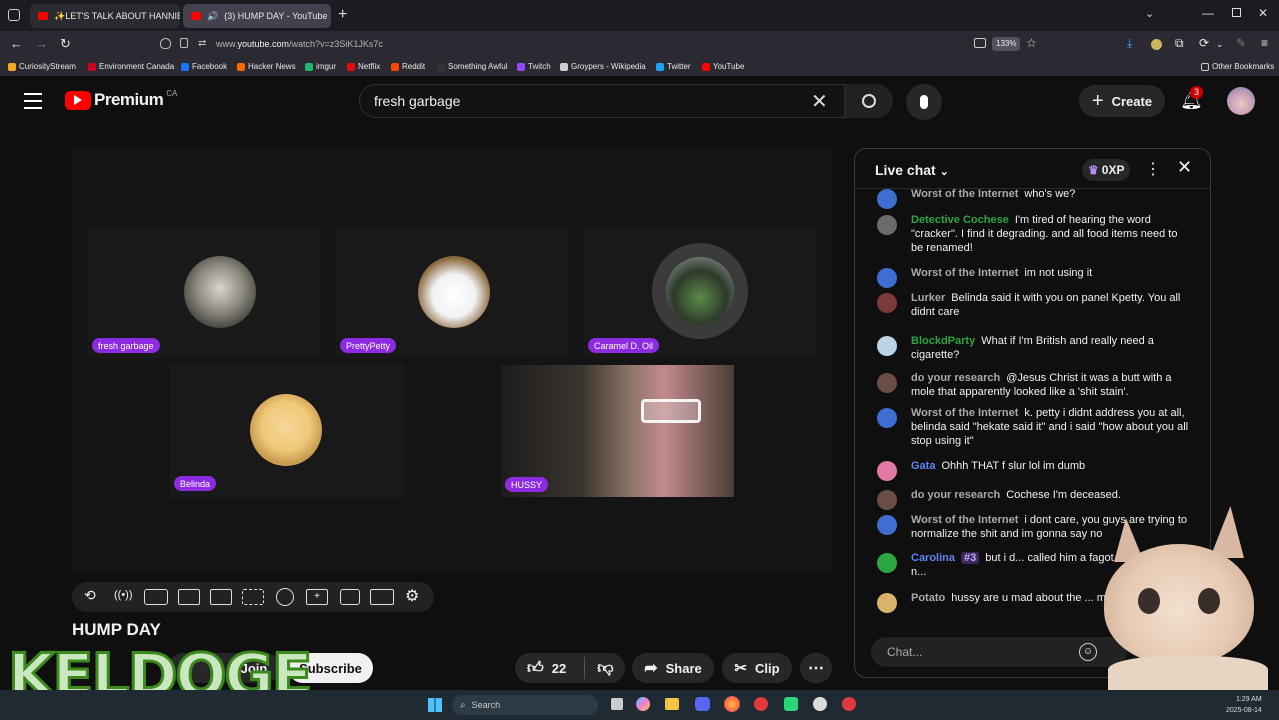 This screenshot has width=1279, height=720. Describe the element at coordinates (757, 668) in the screenshot. I see `clip-button: ✂ Clip` at that location.